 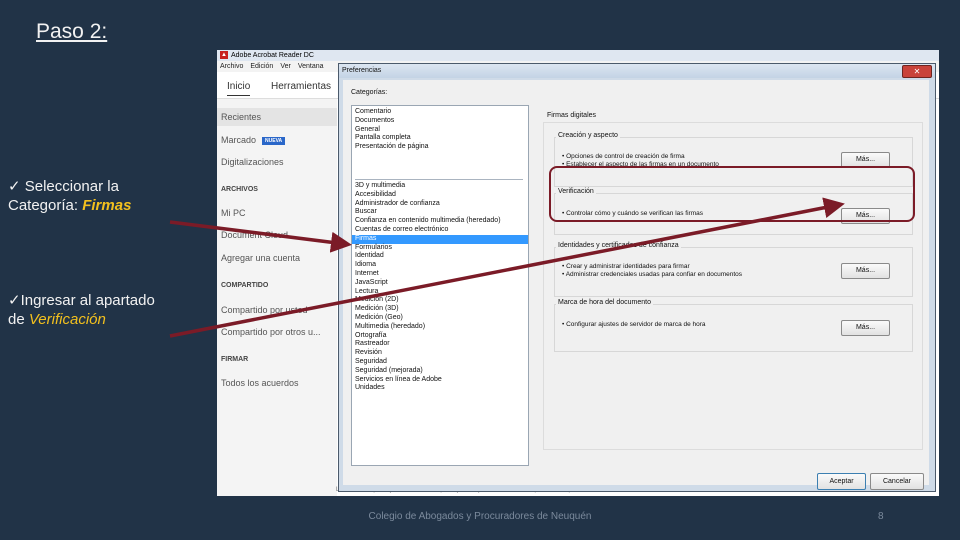 What do you see at coordinates (881, 516) in the screenshot?
I see `page-number: 8` at bounding box center [881, 516].